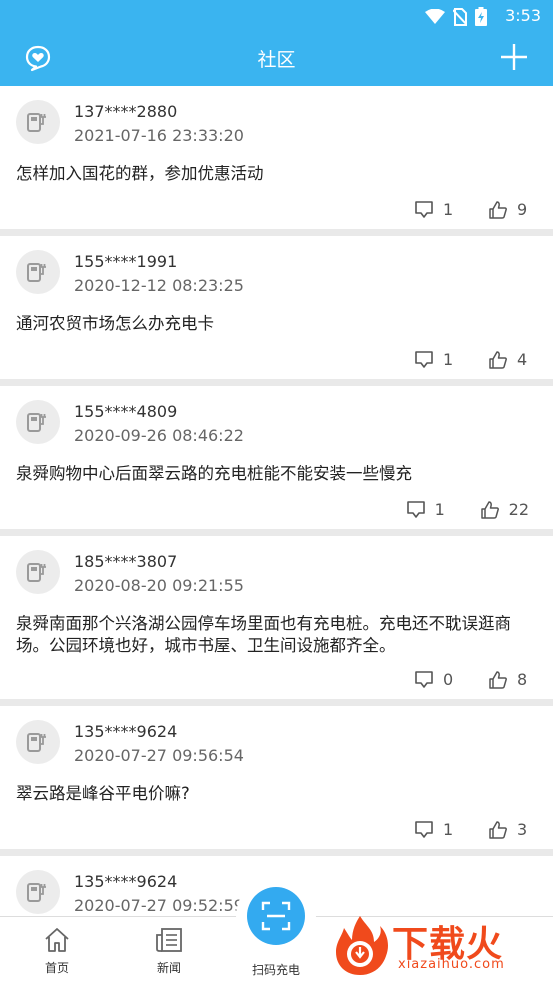 Image resolution: width=553 pixels, height=983 pixels. Describe the element at coordinates (522, 359) in the screenshot. I see `like-count: 4` at that location.